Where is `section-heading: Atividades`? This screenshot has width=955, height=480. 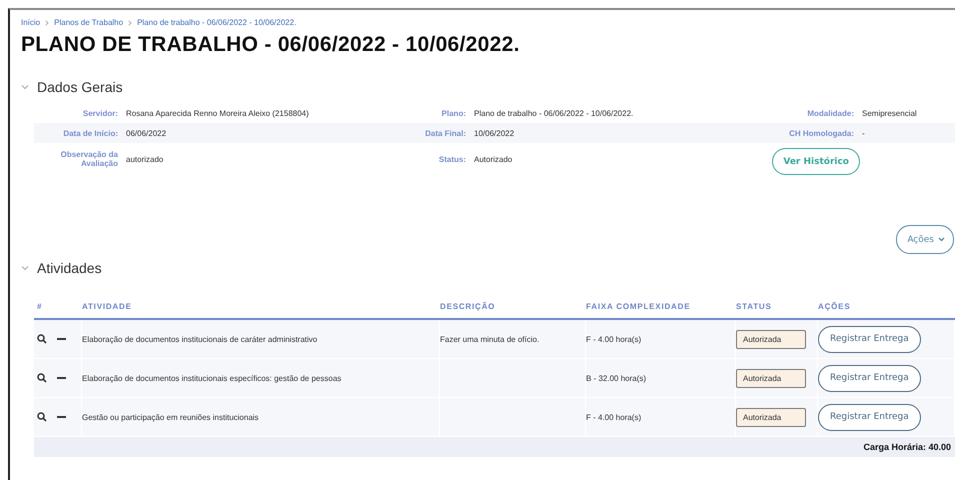
section-heading: Atividades is located at coordinates (69, 268).